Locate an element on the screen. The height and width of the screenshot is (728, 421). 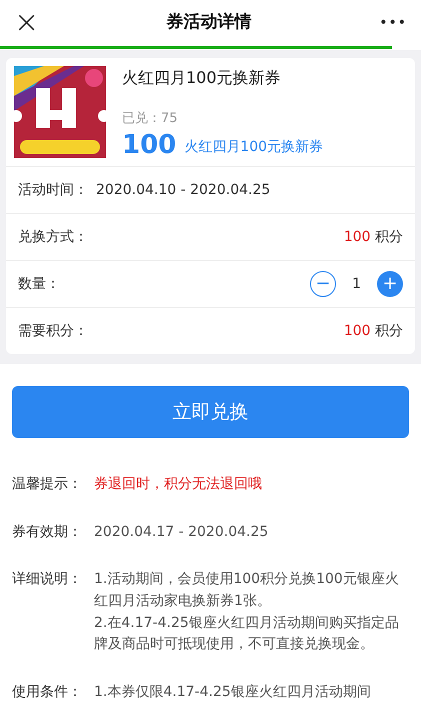
page-title: 券活动详情 is located at coordinates (209, 22).